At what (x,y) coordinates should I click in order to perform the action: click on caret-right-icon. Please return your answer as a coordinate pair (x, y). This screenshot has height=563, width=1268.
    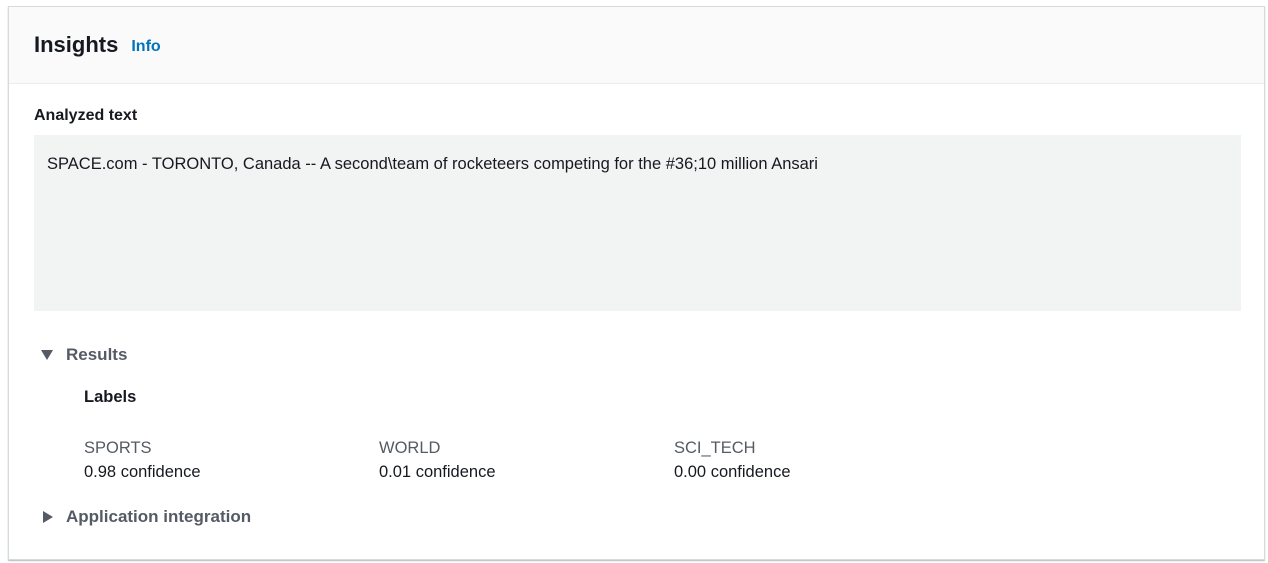
    Looking at the image, I should click on (48, 517).